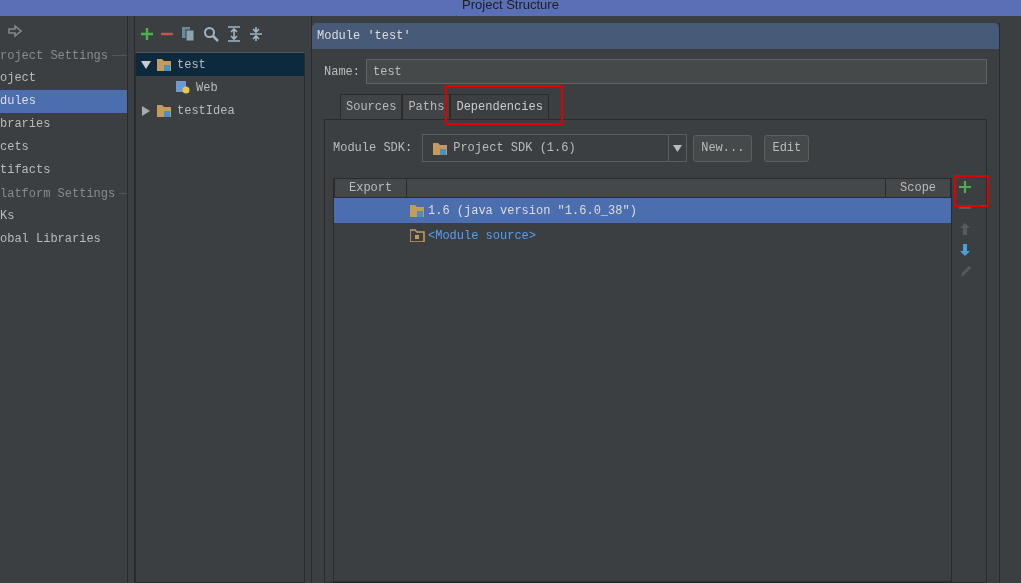 The width and height of the screenshot is (1021, 583). What do you see at coordinates (63, 216) in the screenshot?
I see `sidebar-item: Ks` at bounding box center [63, 216].